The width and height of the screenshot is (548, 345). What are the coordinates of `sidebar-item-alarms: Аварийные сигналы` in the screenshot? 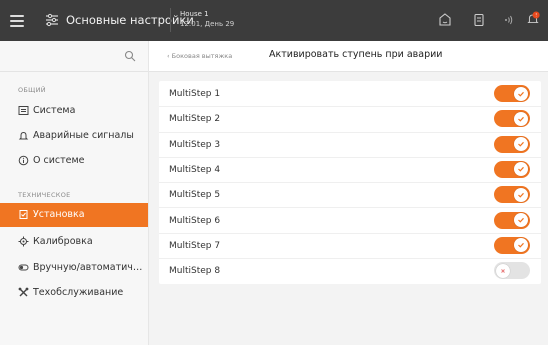 It's located at (74, 136).